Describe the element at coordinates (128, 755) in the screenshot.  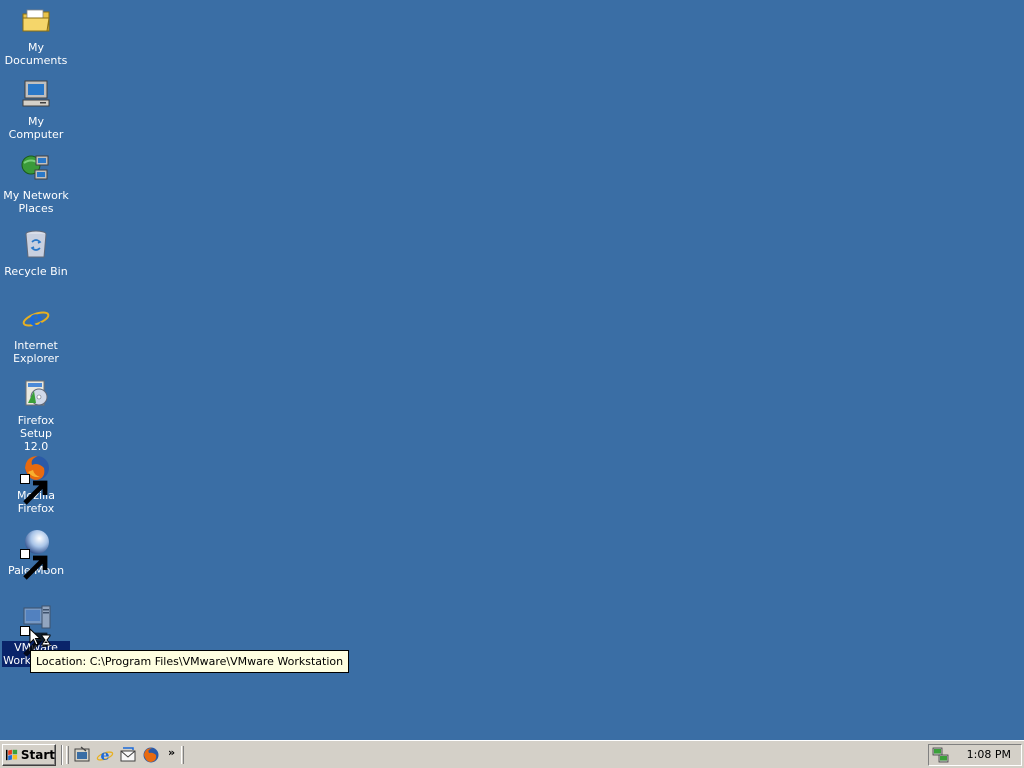
I see `outlook-express-icon` at that location.